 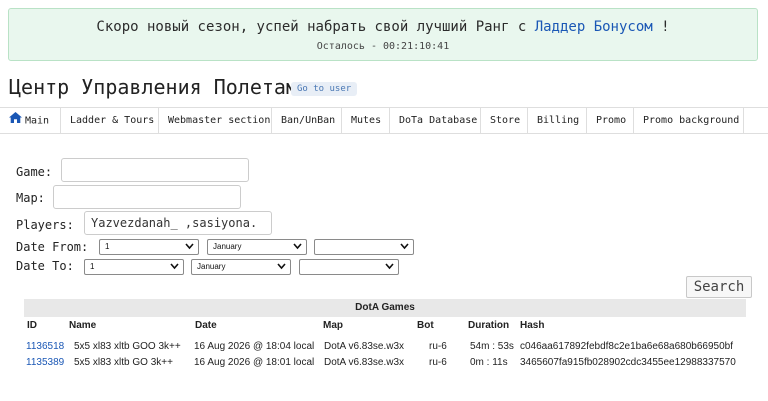 I want to click on column-header-map: Map, so click(x=333, y=325).